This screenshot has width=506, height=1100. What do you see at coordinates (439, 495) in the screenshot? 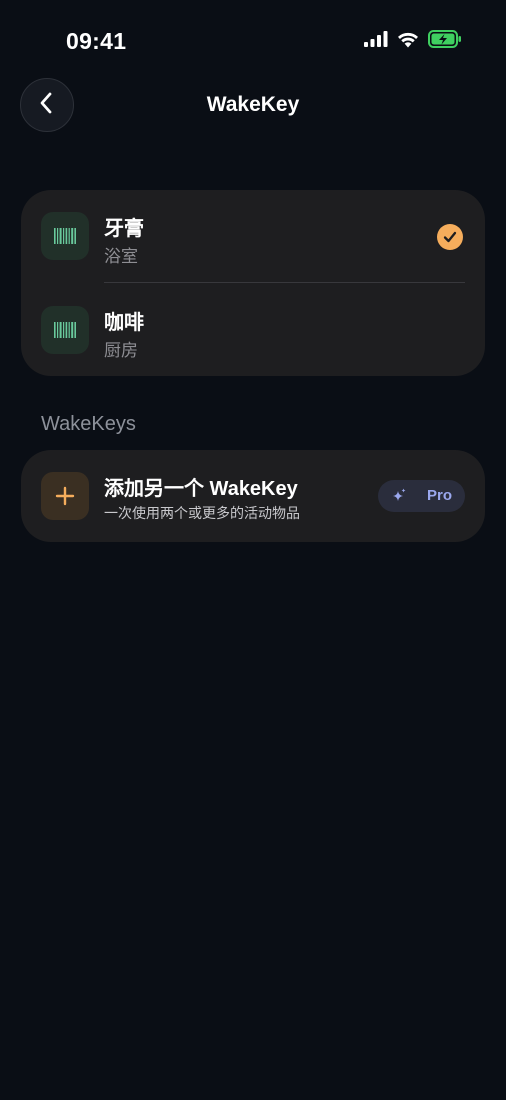
I see `pro-label: Pro` at bounding box center [439, 495].